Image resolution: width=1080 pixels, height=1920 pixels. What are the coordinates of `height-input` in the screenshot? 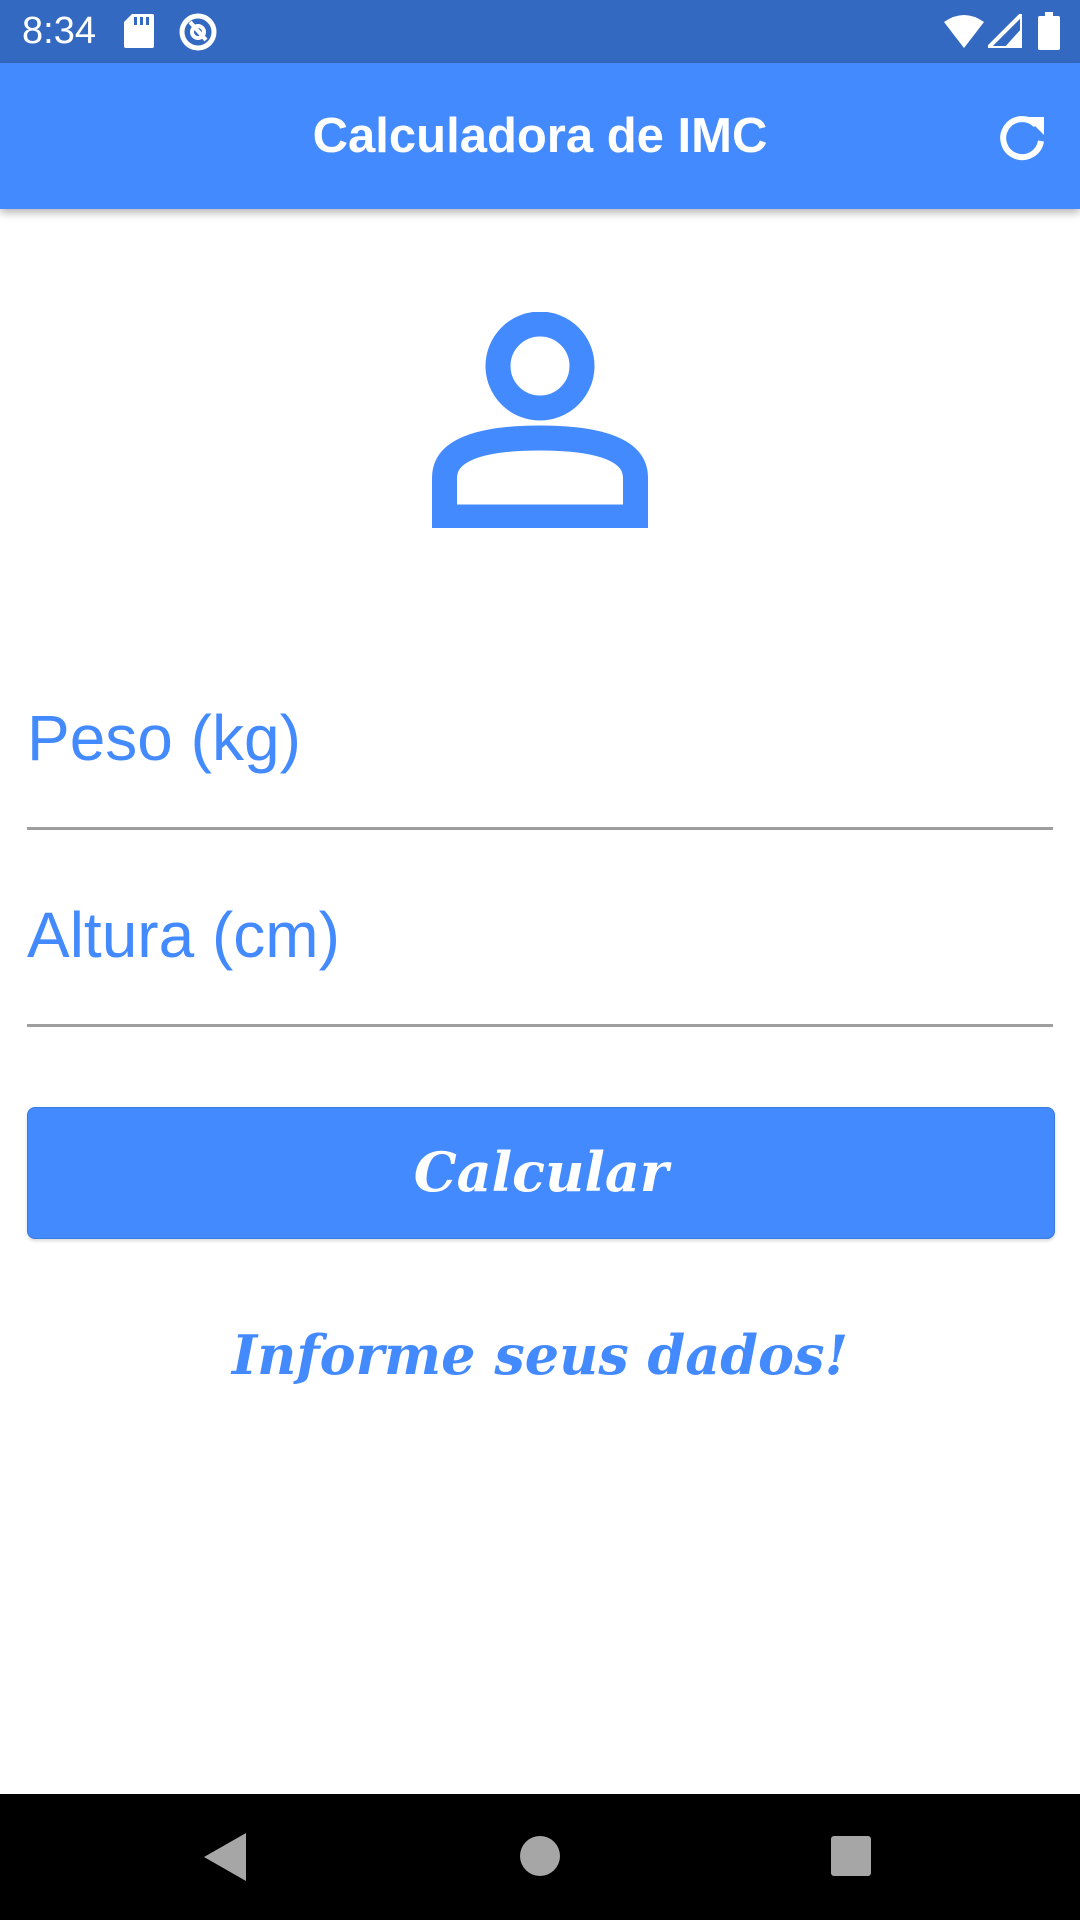 It's located at (540, 935).